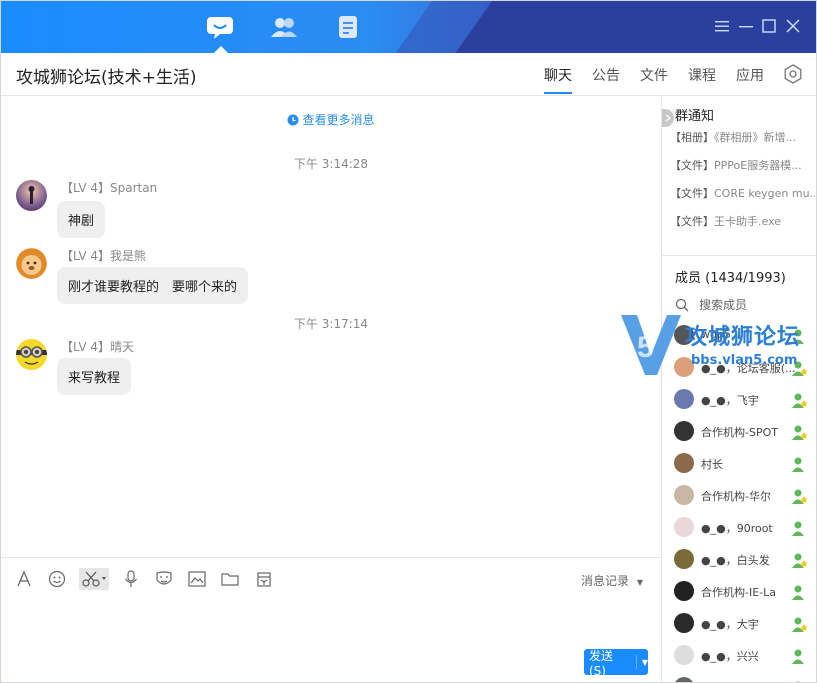 The height and width of the screenshot is (683, 817). I want to click on member-search: 搜索成员, so click(711, 304).